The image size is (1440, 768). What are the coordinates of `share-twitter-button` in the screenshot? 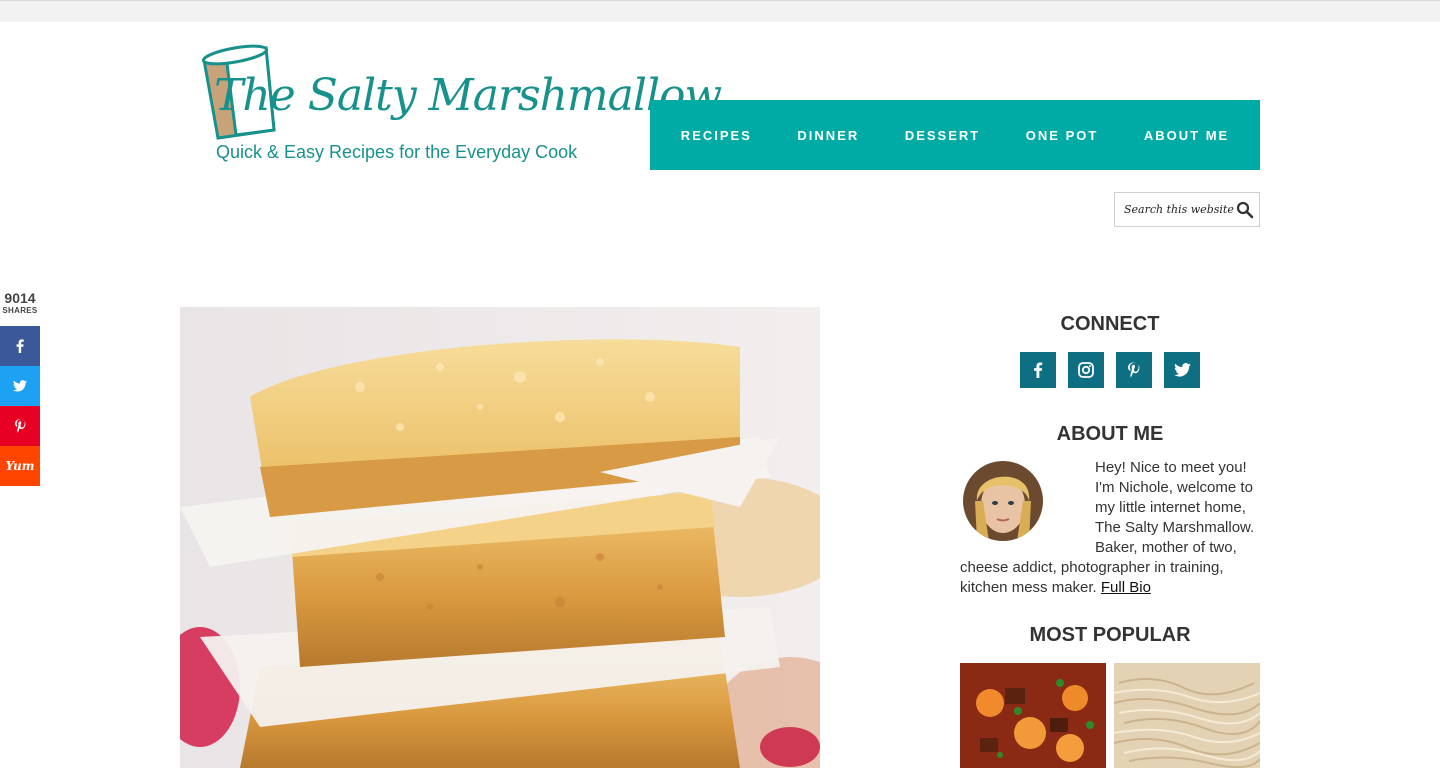 It's located at (20, 386).